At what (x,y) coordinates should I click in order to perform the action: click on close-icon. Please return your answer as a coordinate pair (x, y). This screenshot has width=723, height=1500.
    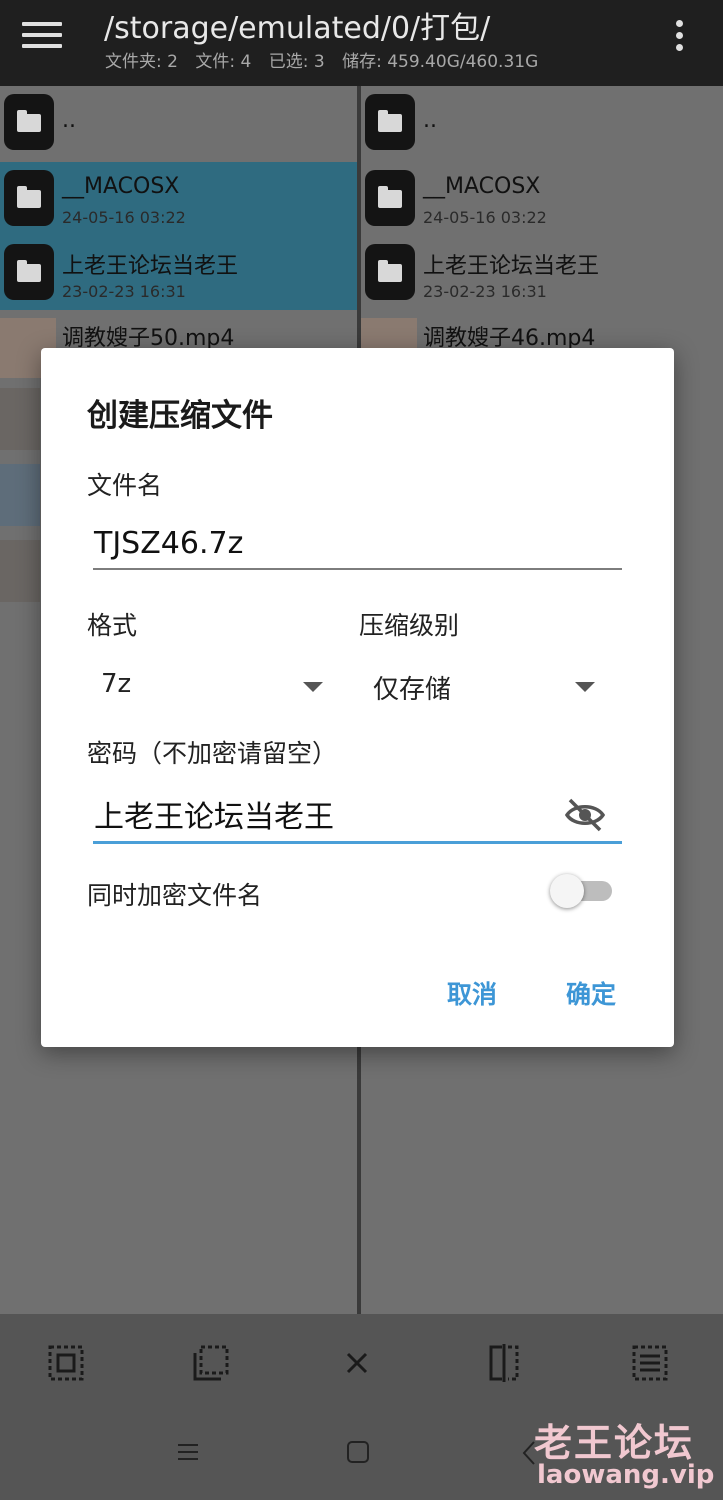
    Looking at the image, I should click on (357, 1363).